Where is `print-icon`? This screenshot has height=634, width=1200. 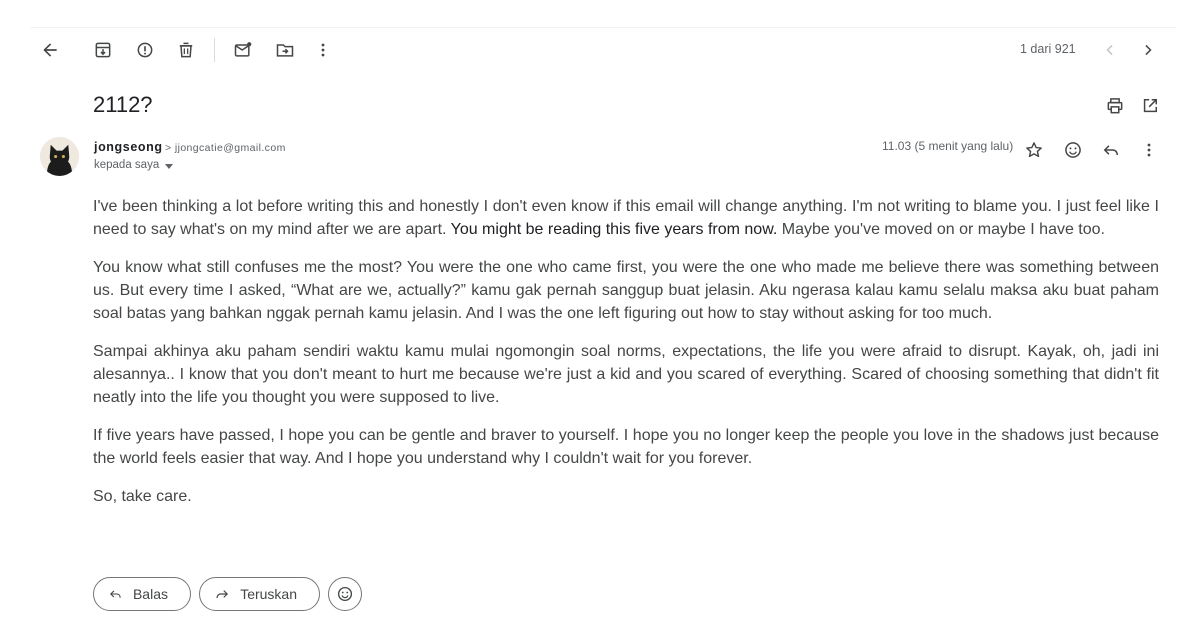 print-icon is located at coordinates (1115, 106).